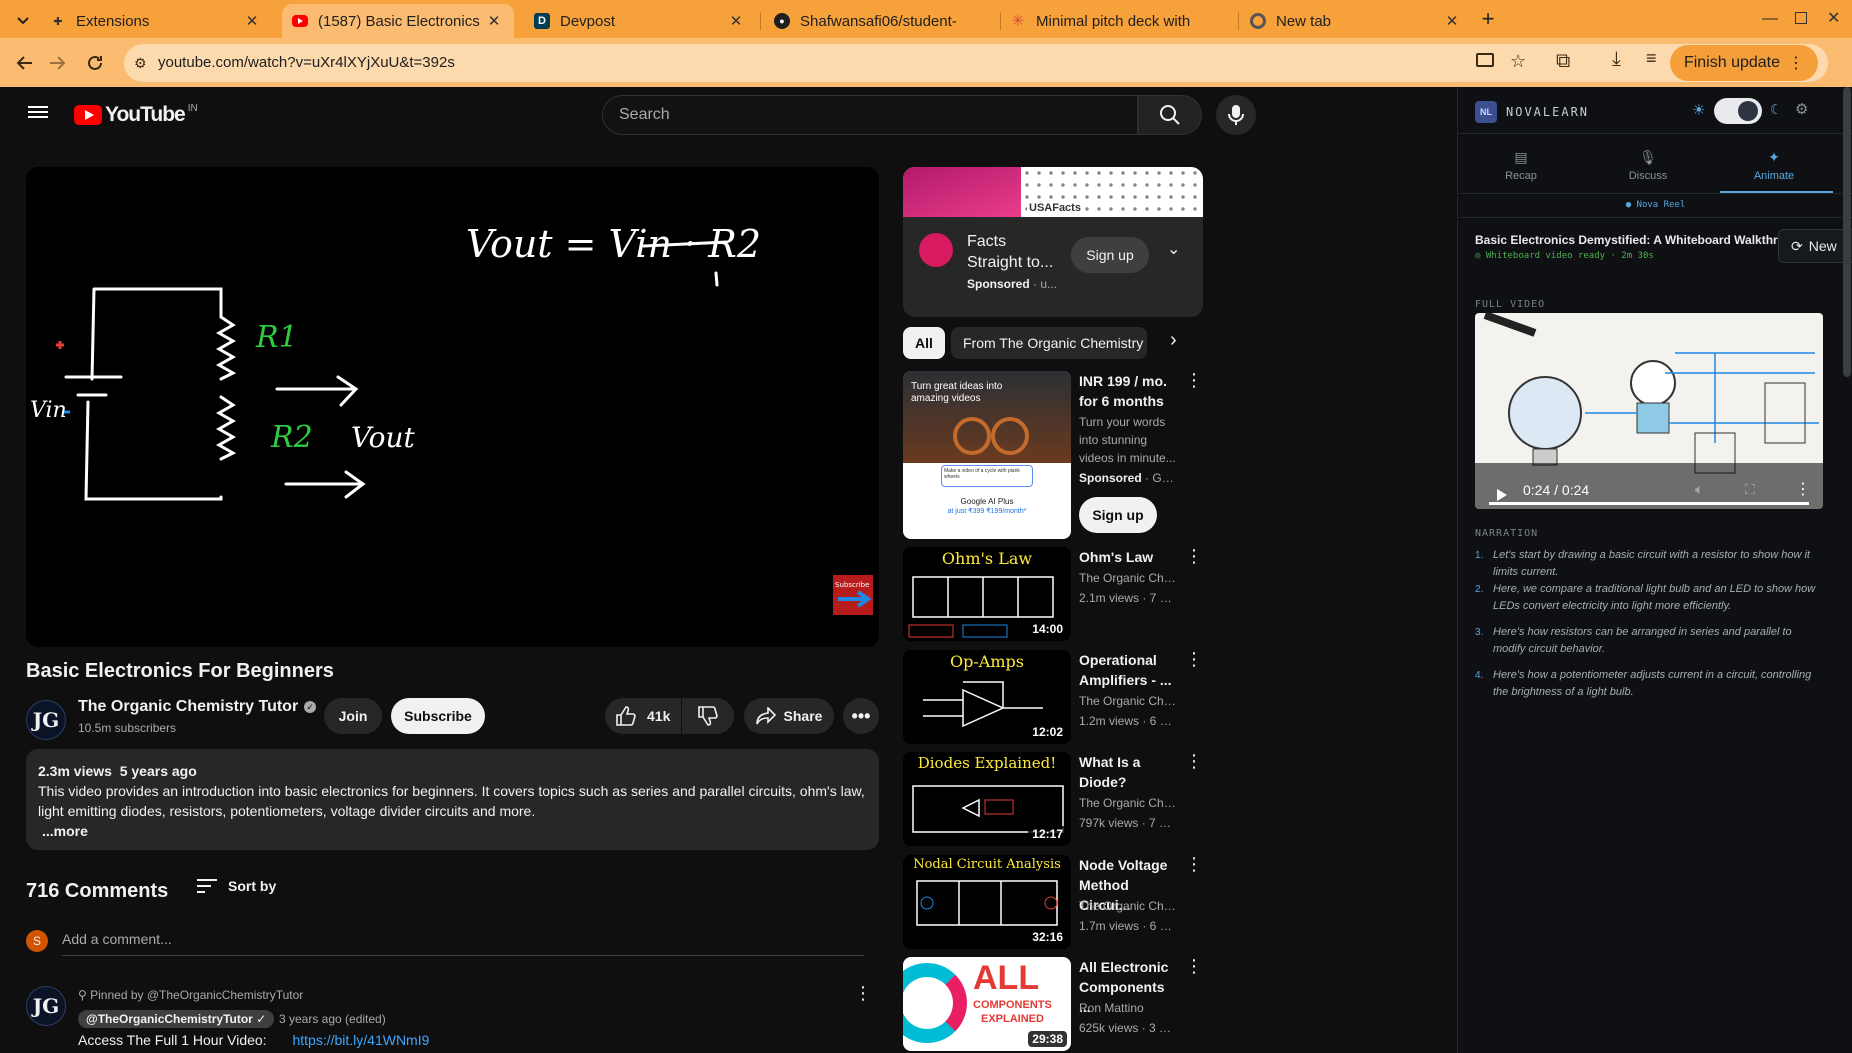  What do you see at coordinates (1649, 411) in the screenshot?
I see `nova-video-player: 0:24 / 0:24 🔈︎ ⛶ ⋮` at bounding box center [1649, 411].